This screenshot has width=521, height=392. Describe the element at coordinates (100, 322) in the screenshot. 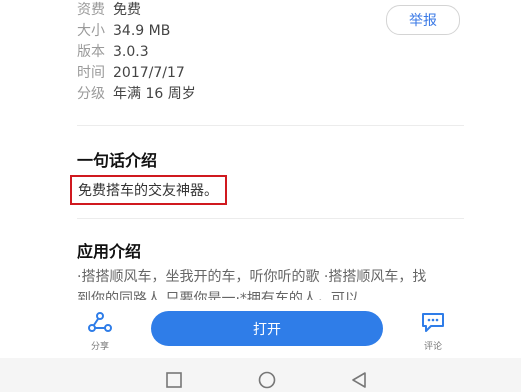

I see `share-icon` at that location.